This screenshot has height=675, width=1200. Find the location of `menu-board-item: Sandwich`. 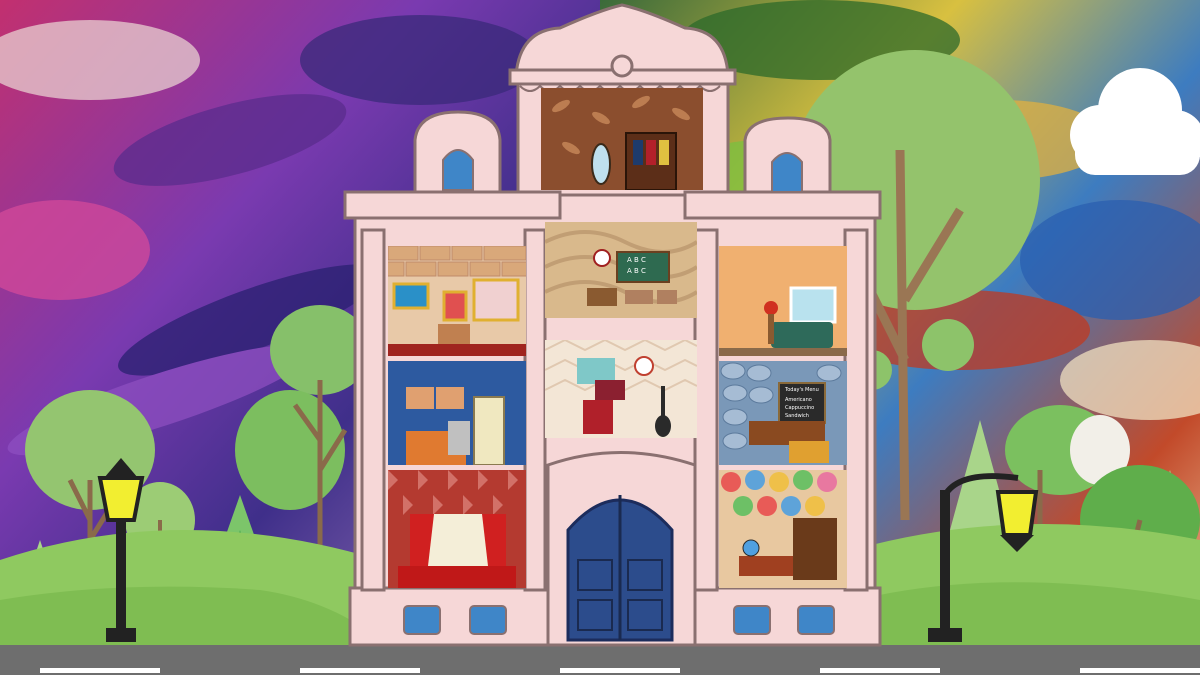

menu-board-item: Sandwich is located at coordinates (797, 416).